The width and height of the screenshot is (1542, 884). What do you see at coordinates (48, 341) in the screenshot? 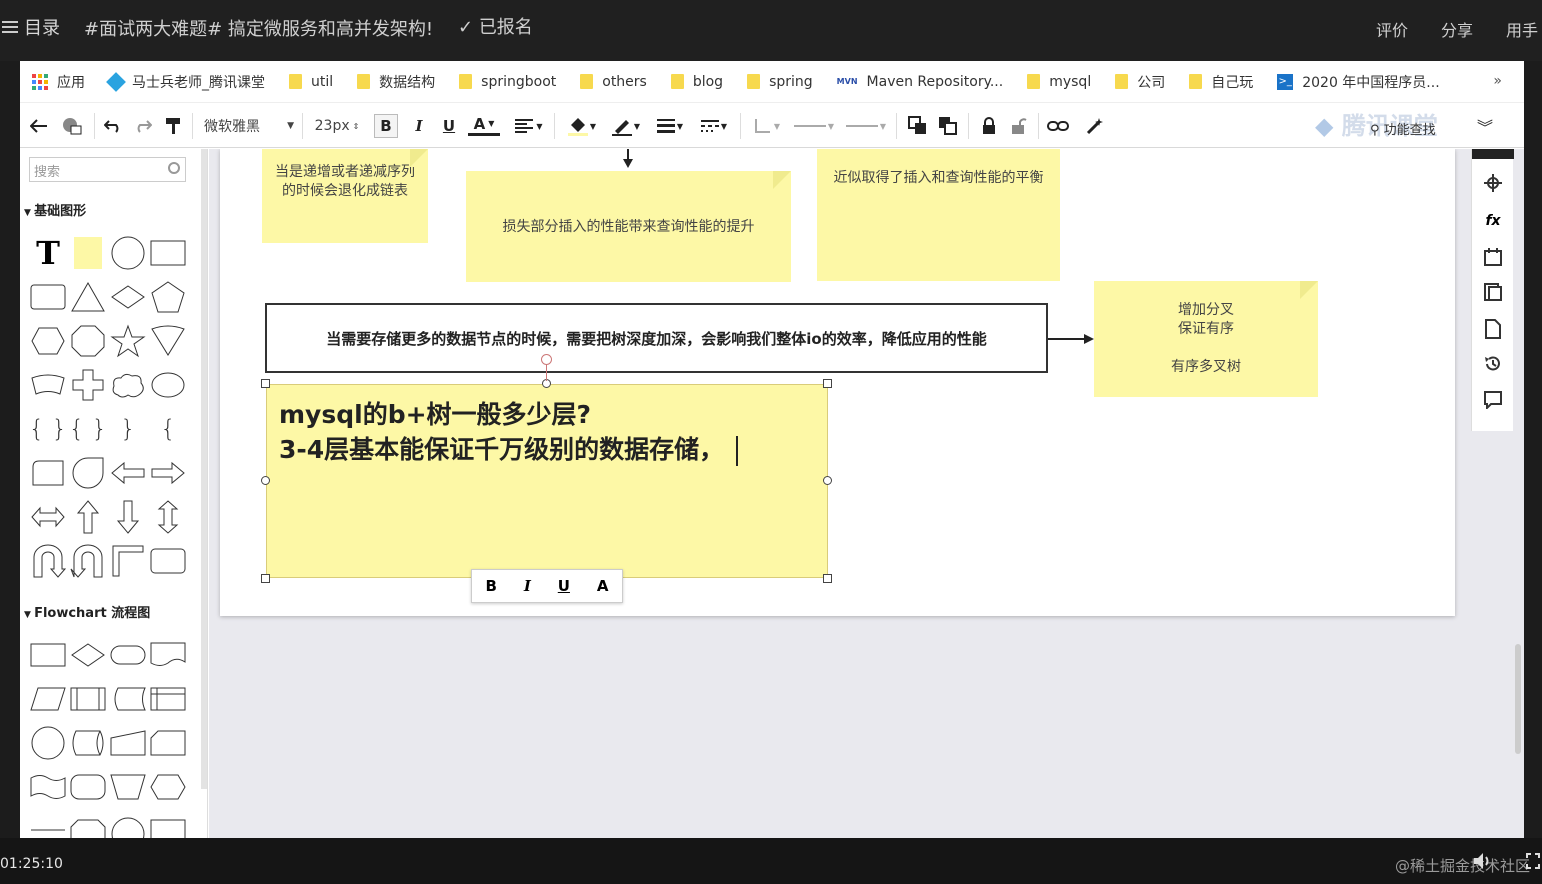
I see `hexagon-shape-icon` at bounding box center [48, 341].